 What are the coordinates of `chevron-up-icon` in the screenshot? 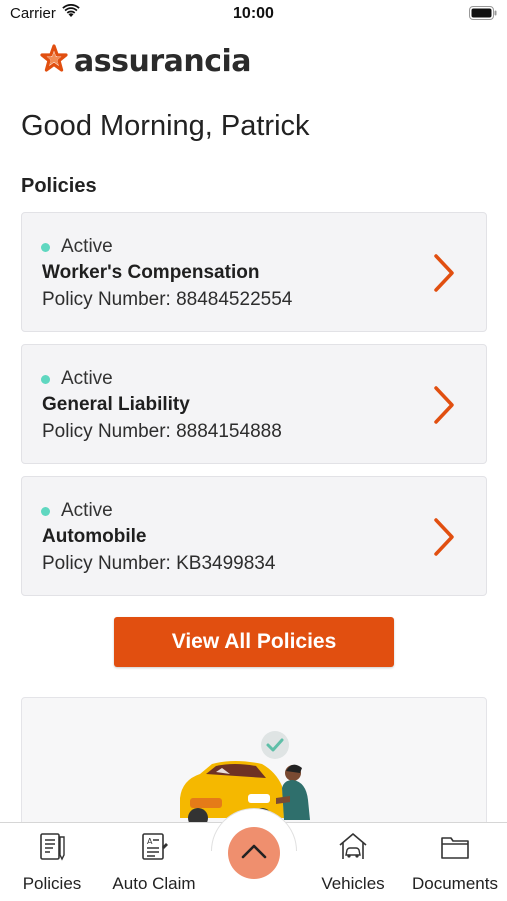 It's located at (254, 853).